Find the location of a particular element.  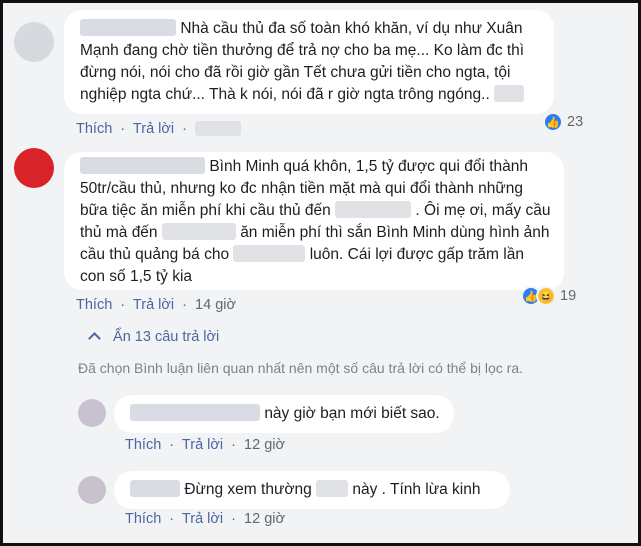

comment-actions: Thích · Trả lời · is located at coordinates (159, 129).